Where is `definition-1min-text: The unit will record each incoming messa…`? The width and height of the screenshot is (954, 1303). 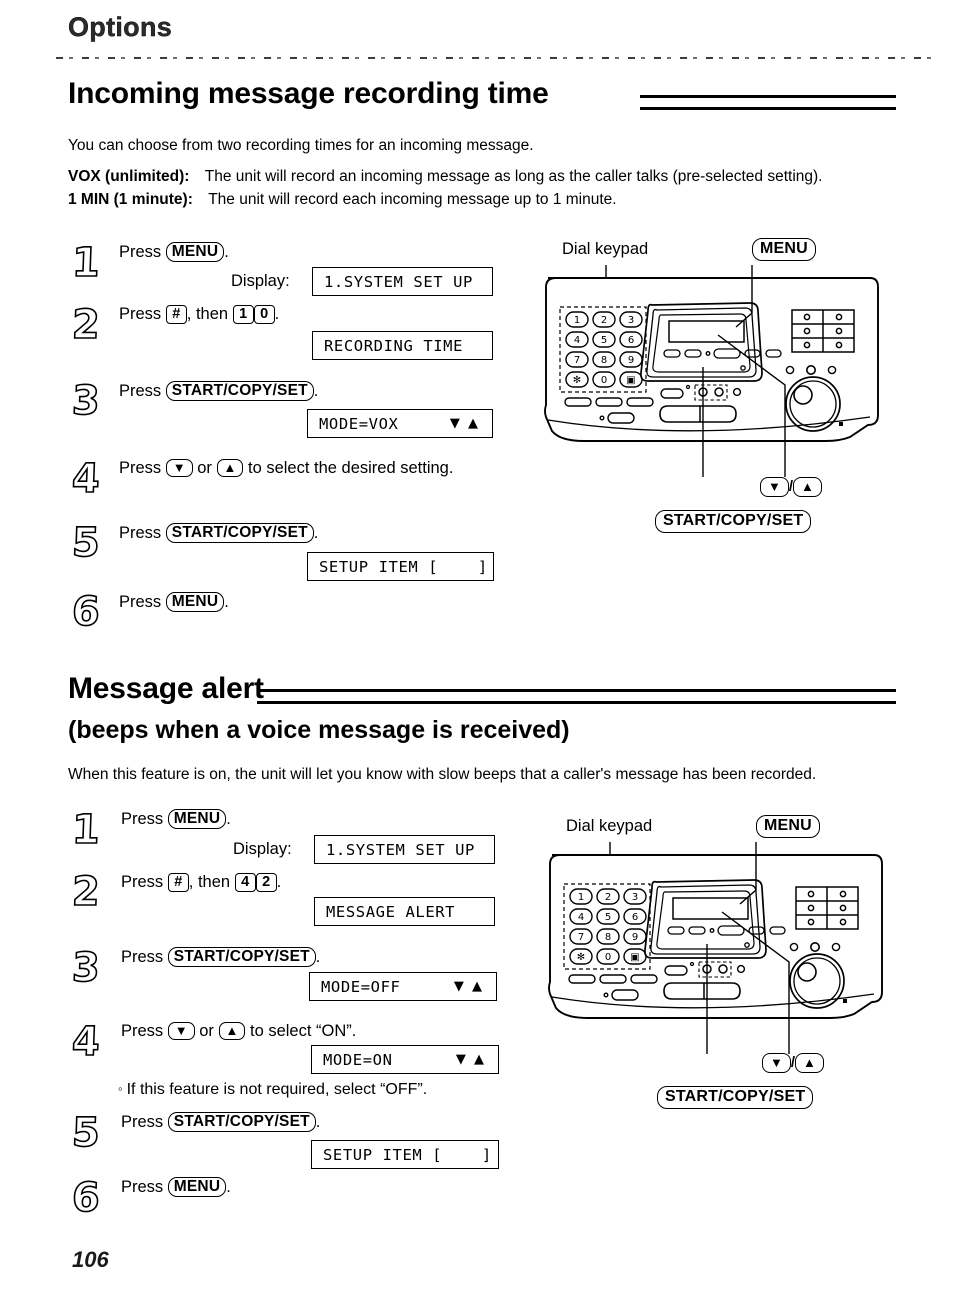 definition-1min-text: The unit will record each incoming messa… is located at coordinates (412, 199).